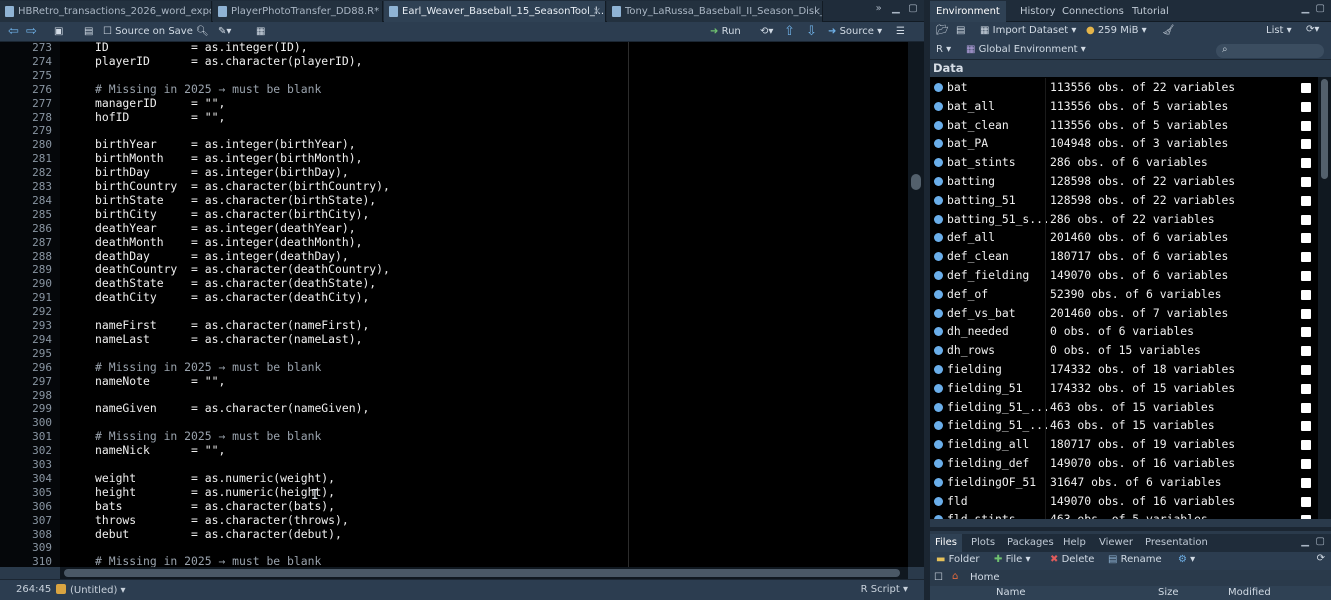 This screenshot has width=1331, height=600. I want to click on environment-row: batting 128598 obs. of 22 variables, so click(1124, 181).